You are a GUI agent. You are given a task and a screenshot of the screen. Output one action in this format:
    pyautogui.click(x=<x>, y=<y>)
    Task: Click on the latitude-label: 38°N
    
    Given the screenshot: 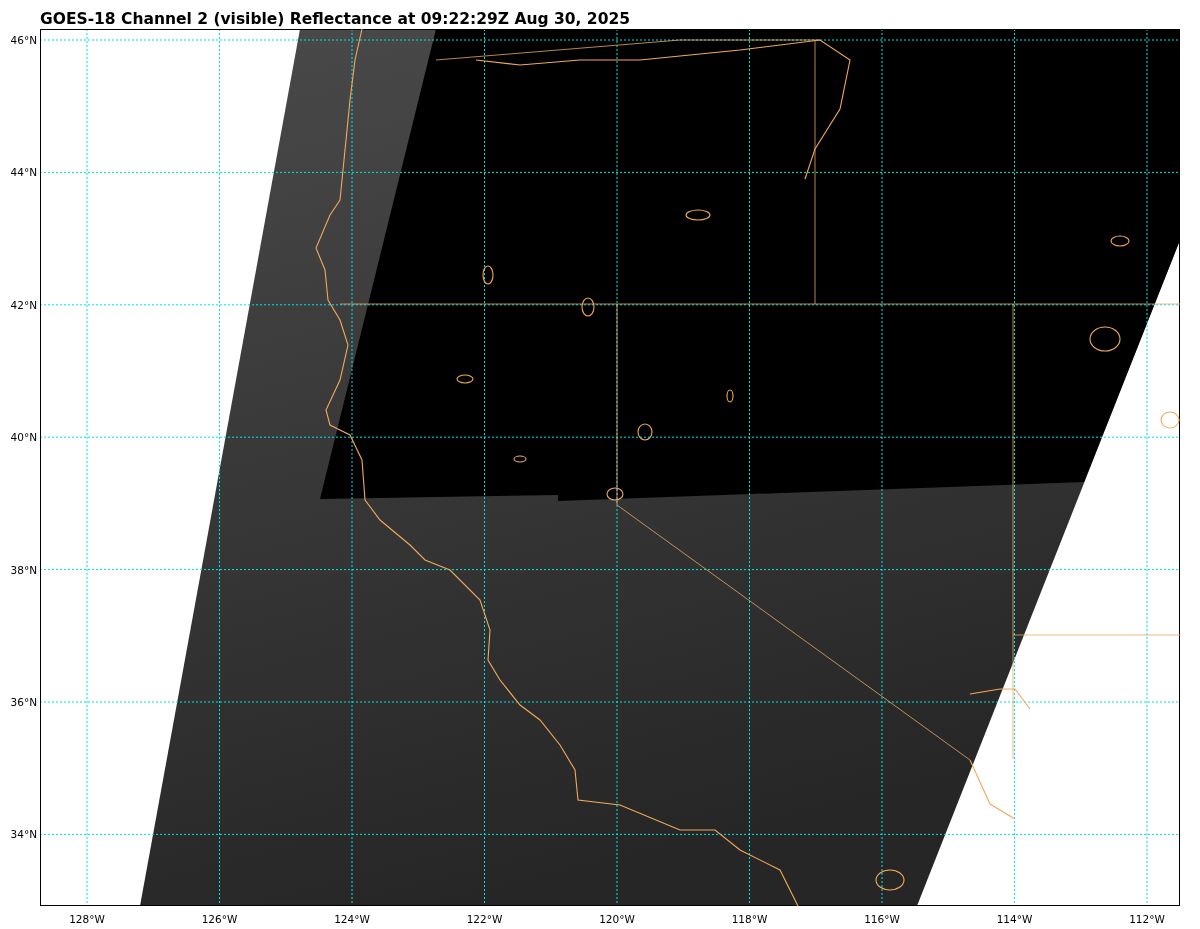 What is the action you would take?
    pyautogui.click(x=23, y=569)
    